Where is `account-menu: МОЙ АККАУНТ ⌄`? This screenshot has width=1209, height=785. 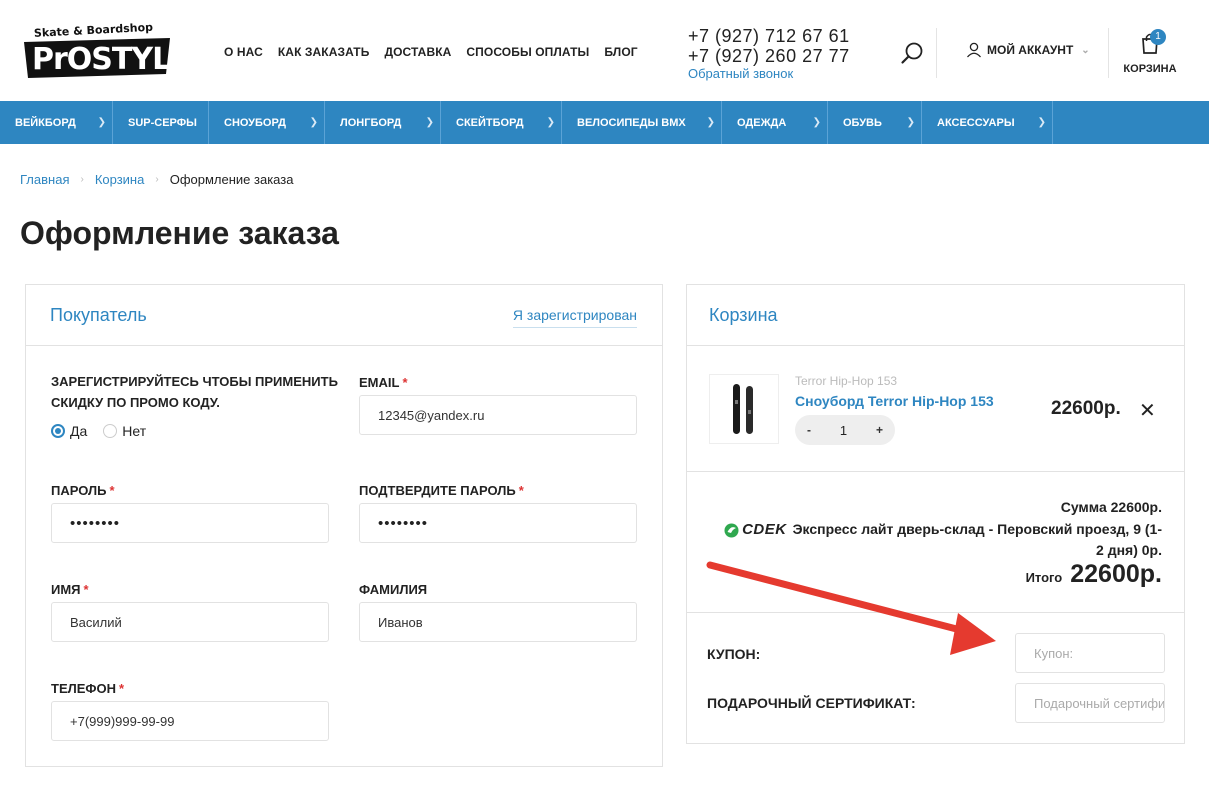 account-menu: МОЙ АККАУНТ ⌄ is located at coordinates (1028, 50).